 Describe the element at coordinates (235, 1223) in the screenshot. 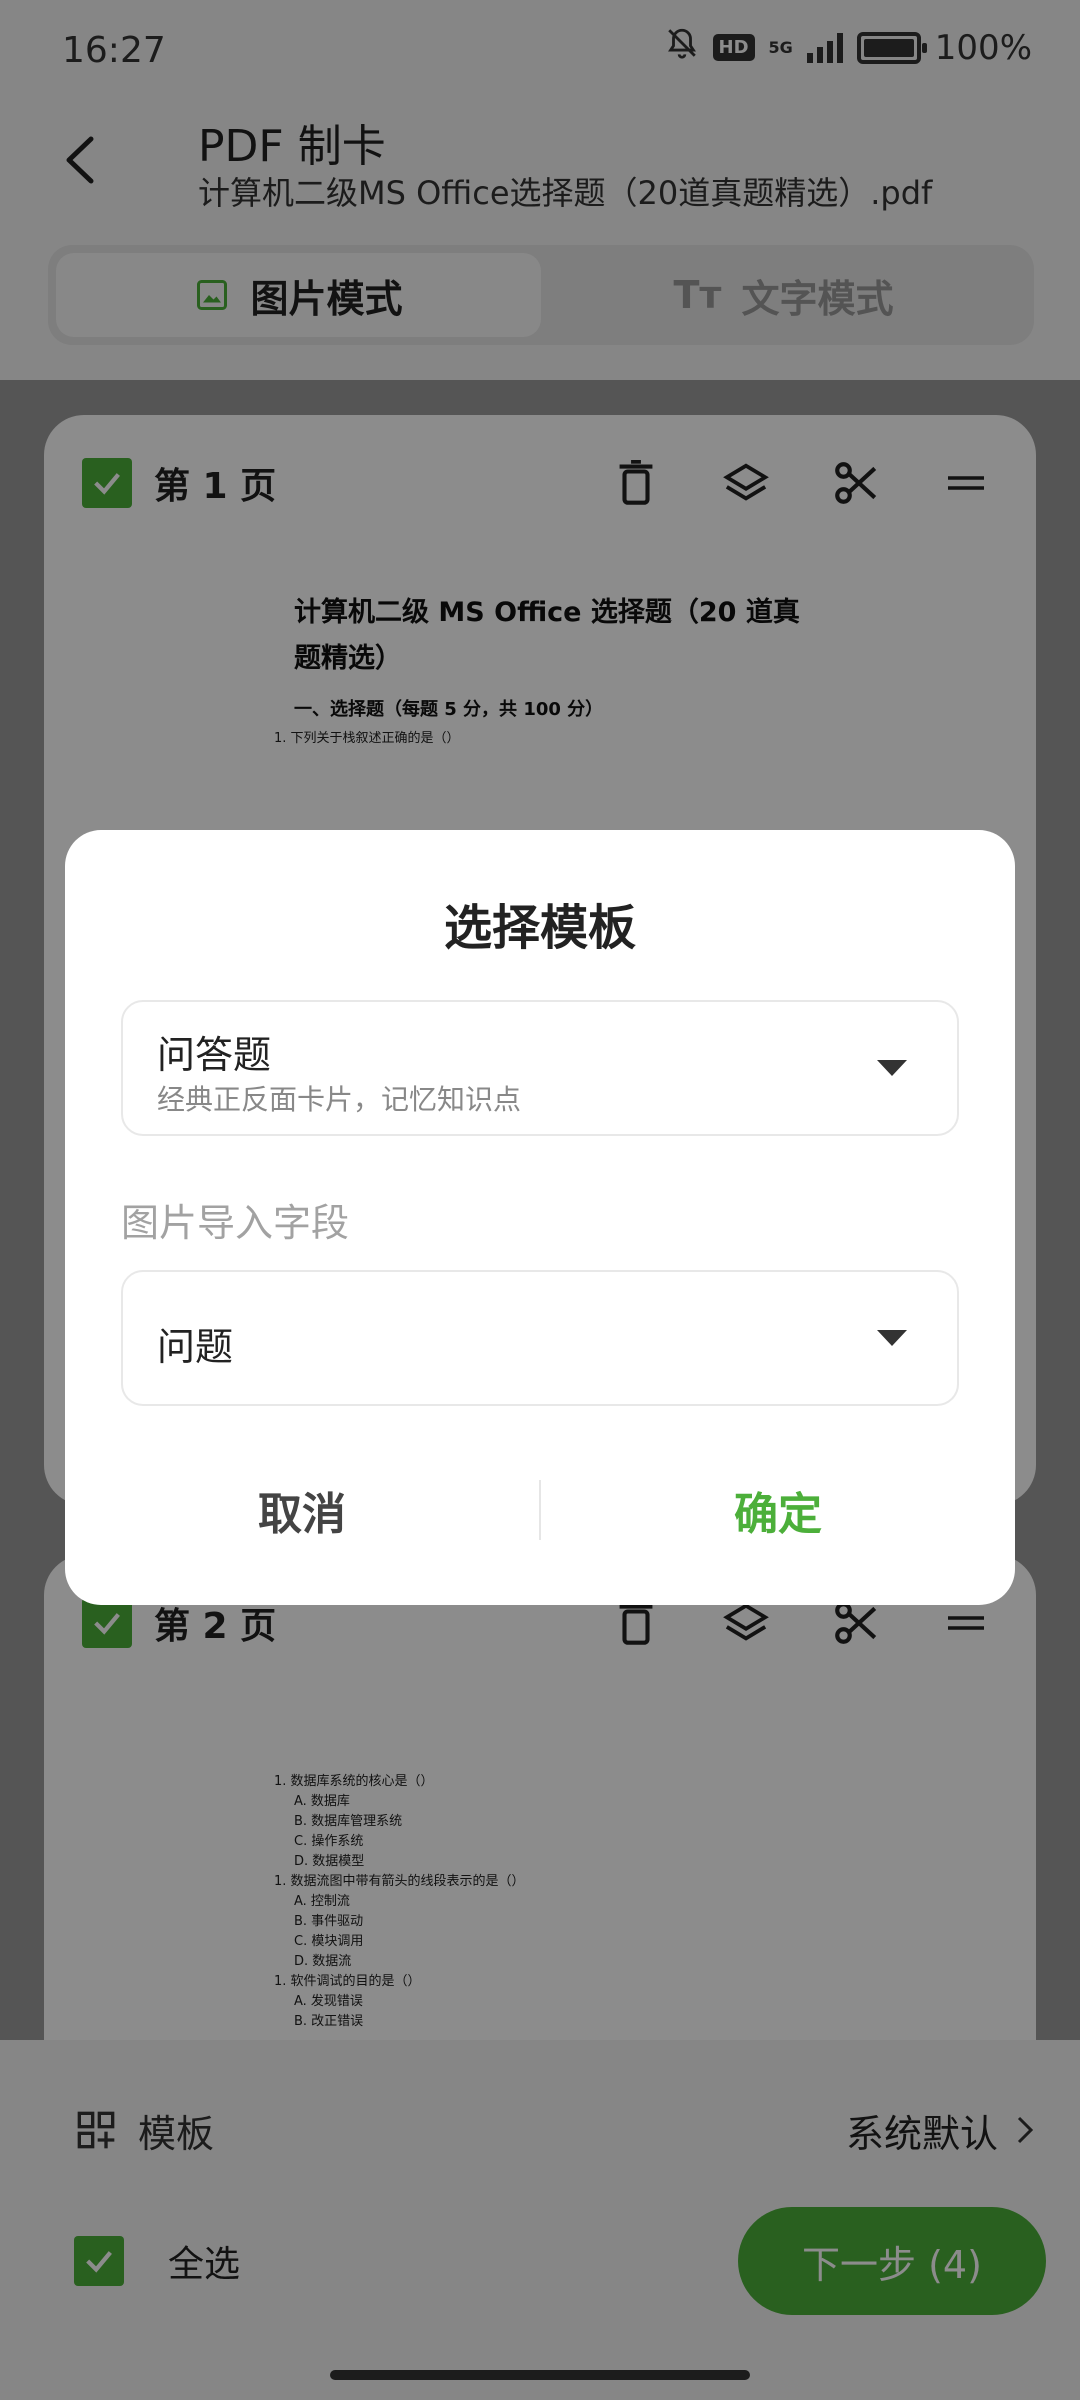

I see `image-field-label: 图片导入字段` at that location.